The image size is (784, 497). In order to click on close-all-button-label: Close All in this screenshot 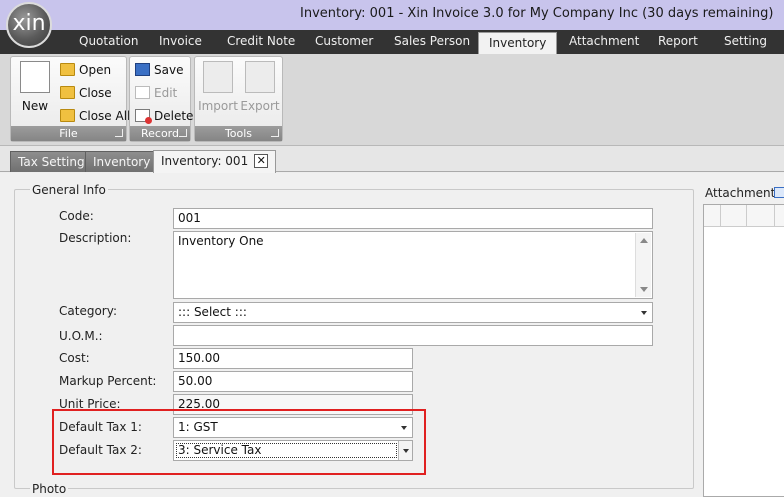, I will do `click(105, 116)`.